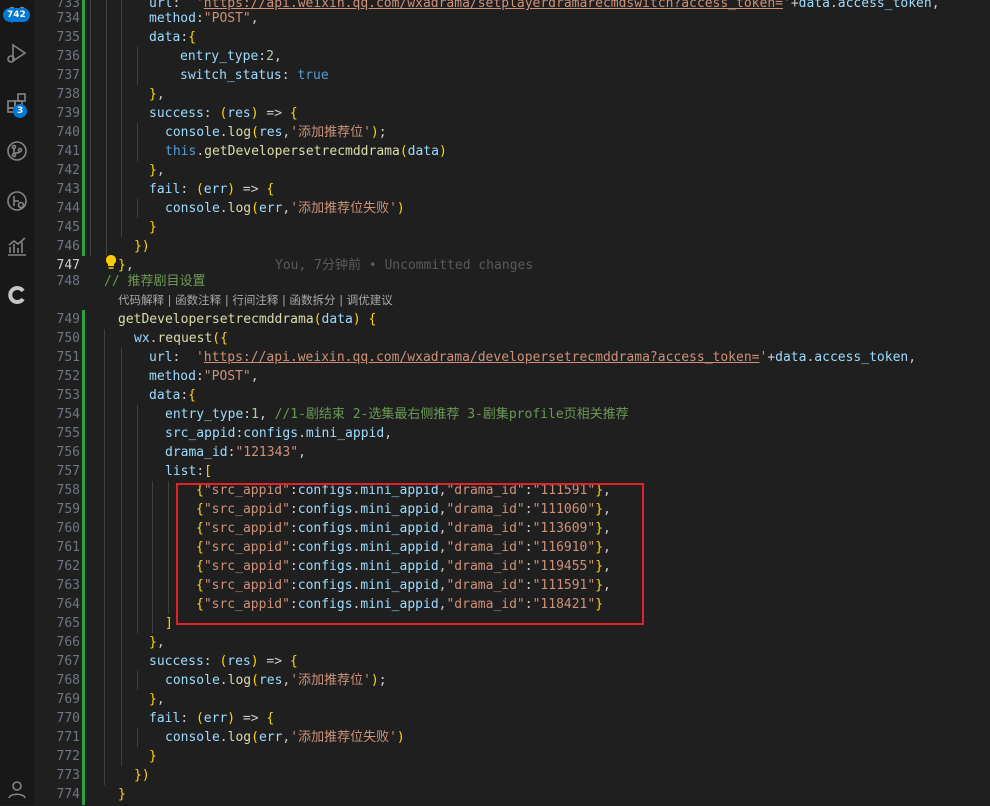 This screenshot has height=806, width=990. What do you see at coordinates (404, 265) in the screenshot?
I see `git-blame-annotation: You, 7分钟前 • Uncommitted changes` at bounding box center [404, 265].